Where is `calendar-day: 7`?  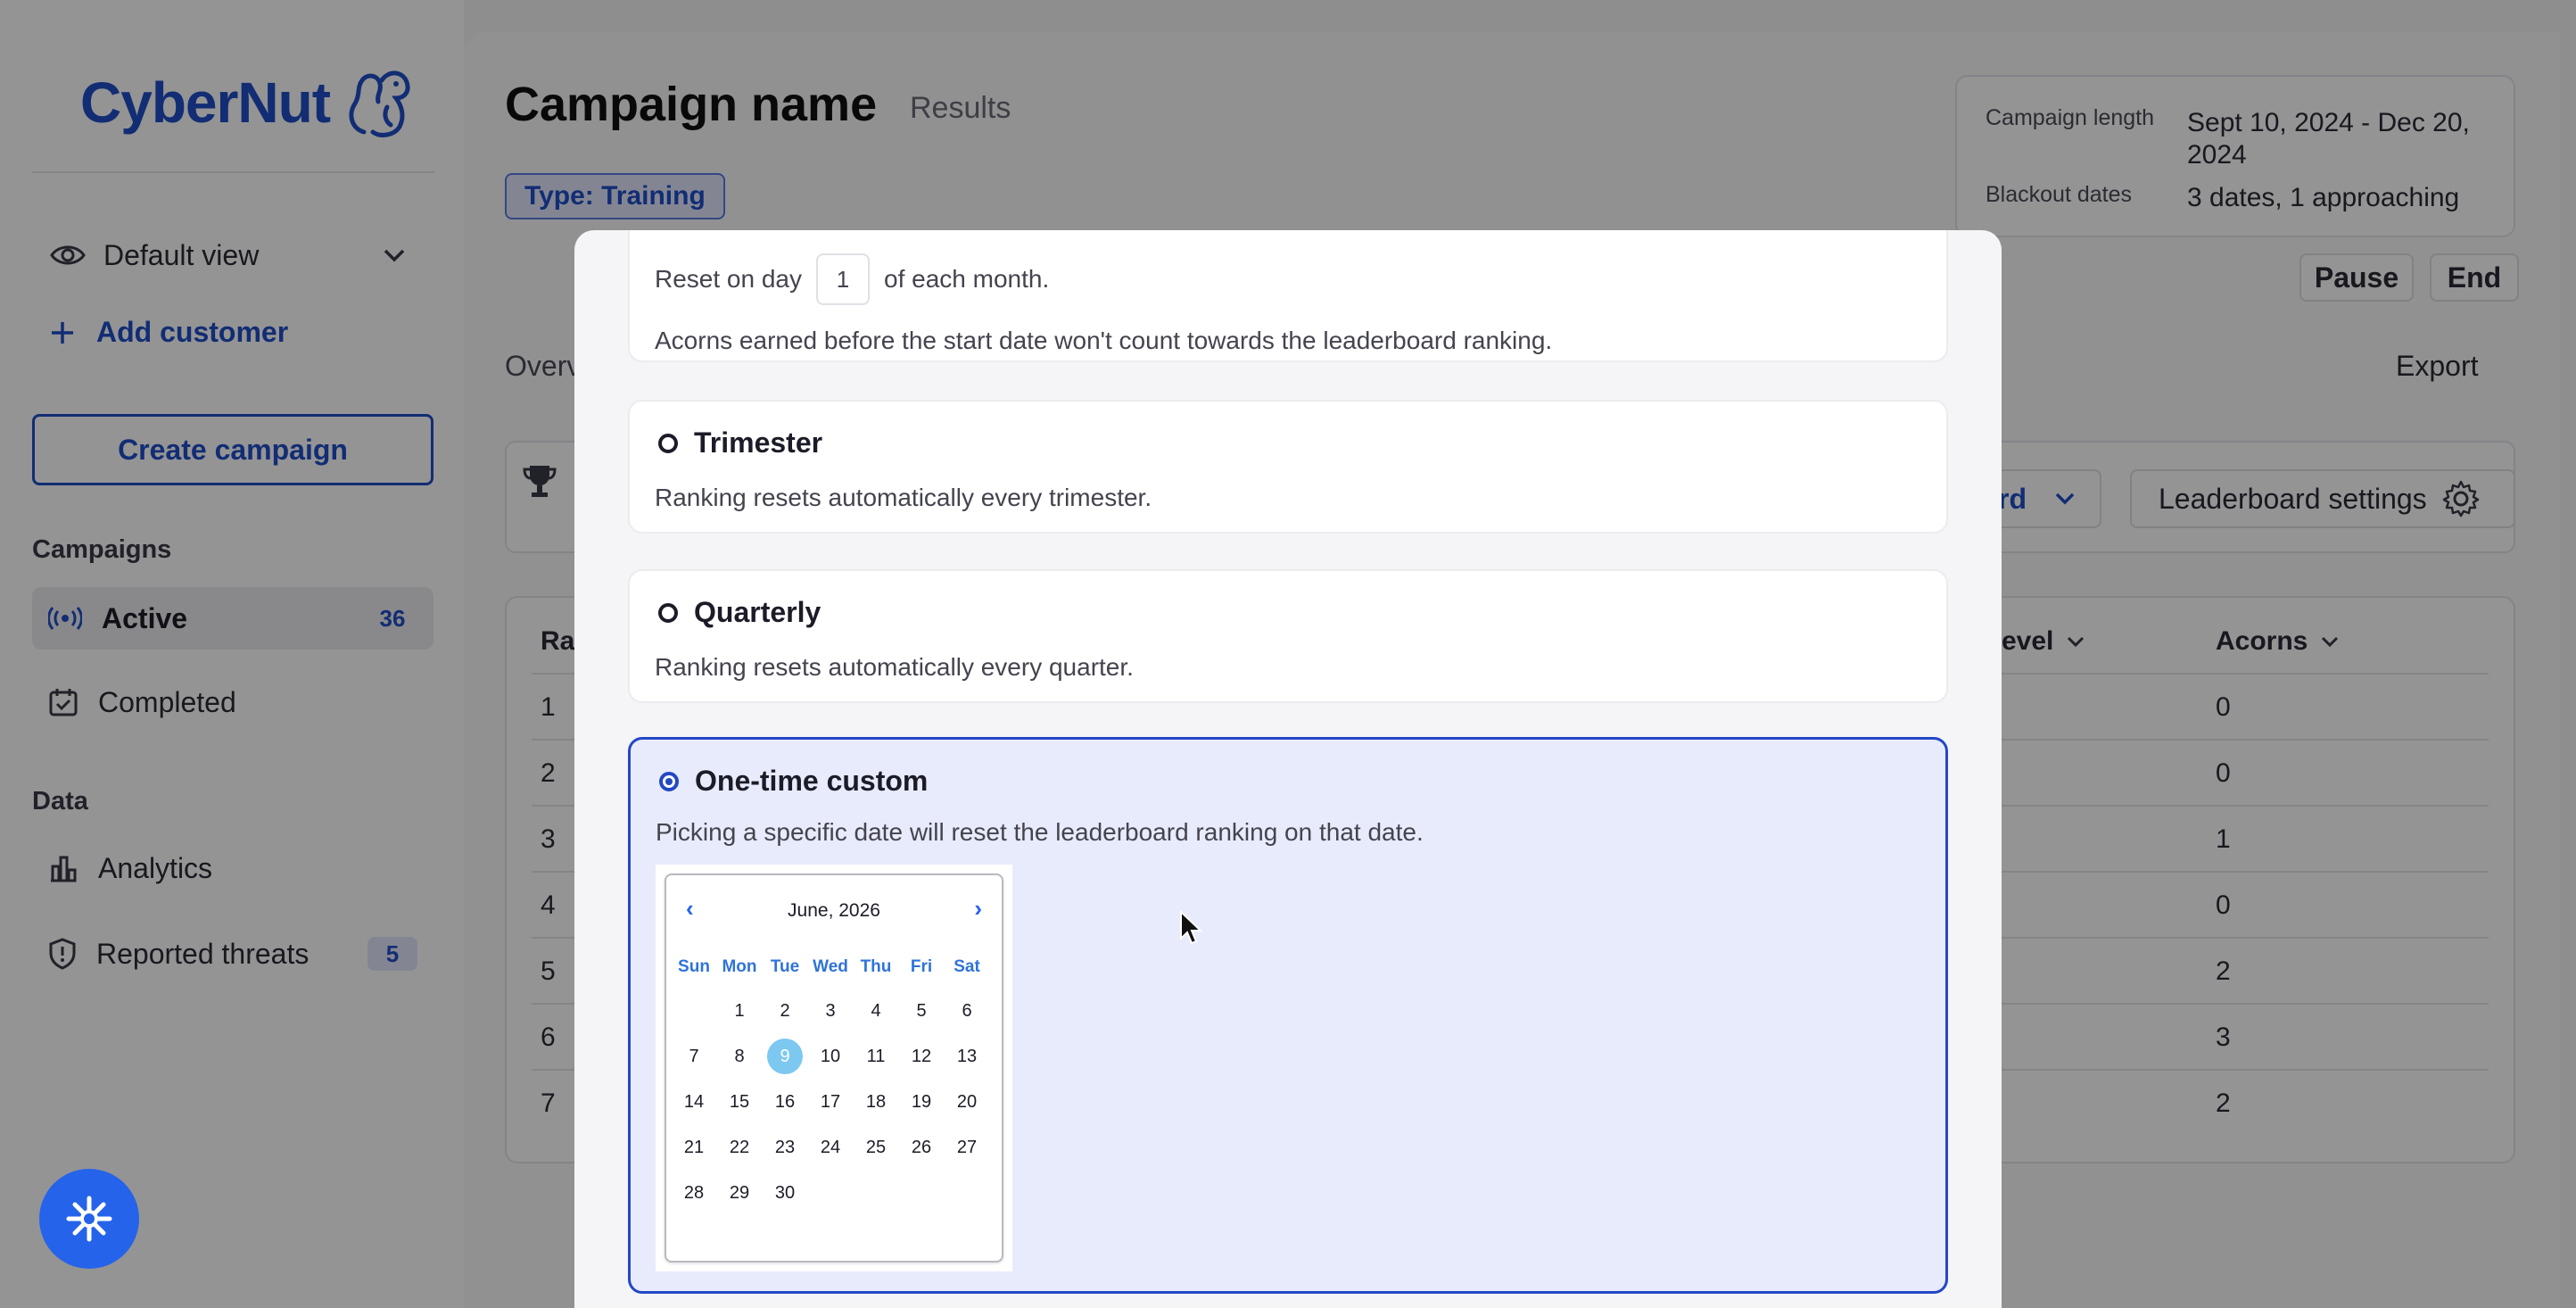 calendar-day: 7 is located at coordinates (694, 1056).